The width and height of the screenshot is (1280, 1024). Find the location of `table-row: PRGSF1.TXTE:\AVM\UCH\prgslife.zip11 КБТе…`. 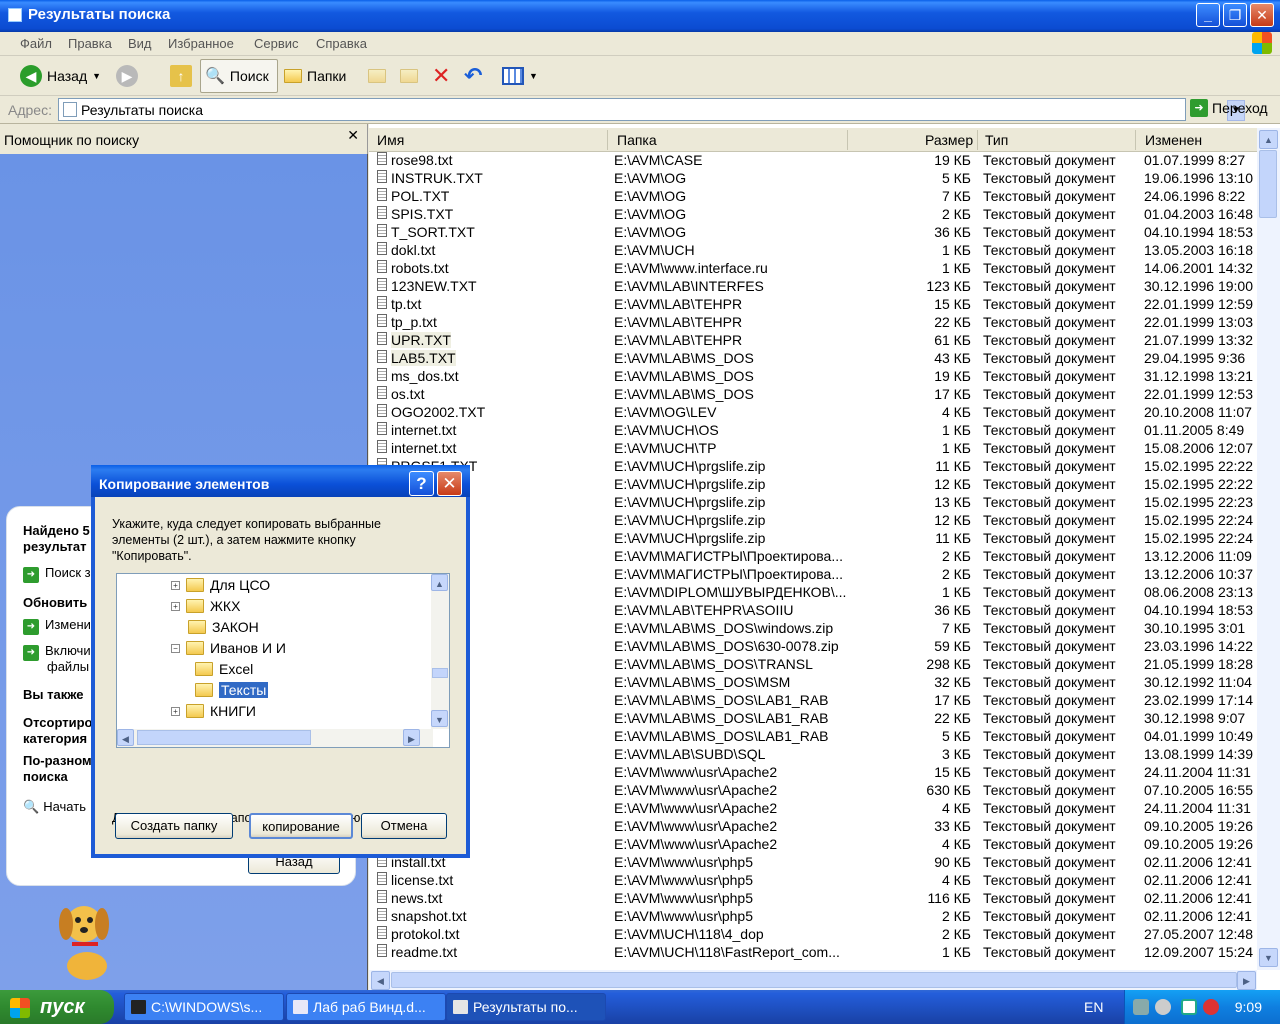

table-row: PRGSF1.TXTE:\AVM\UCH\prgslife.zip11 КБТе… is located at coordinates (813, 467).